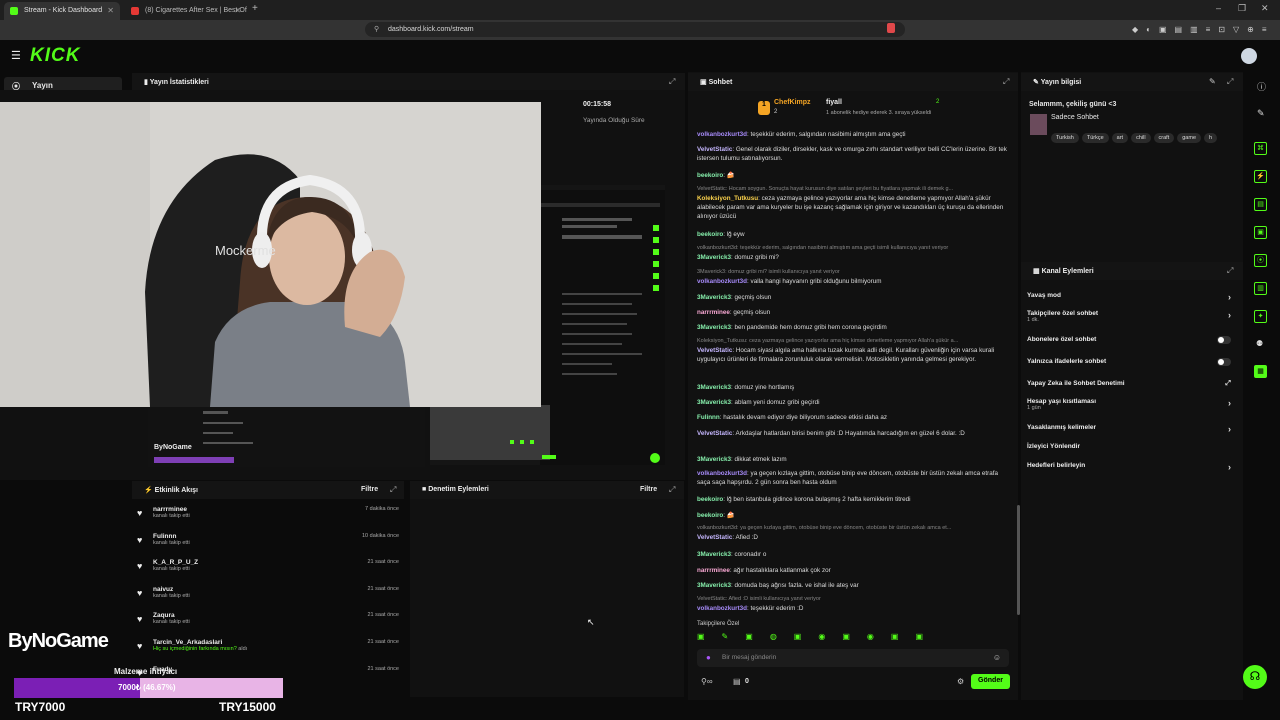 This screenshot has height=720, width=1280. I want to click on channel-action: Yasaklanmış kelimeler ›, so click(1132, 429).